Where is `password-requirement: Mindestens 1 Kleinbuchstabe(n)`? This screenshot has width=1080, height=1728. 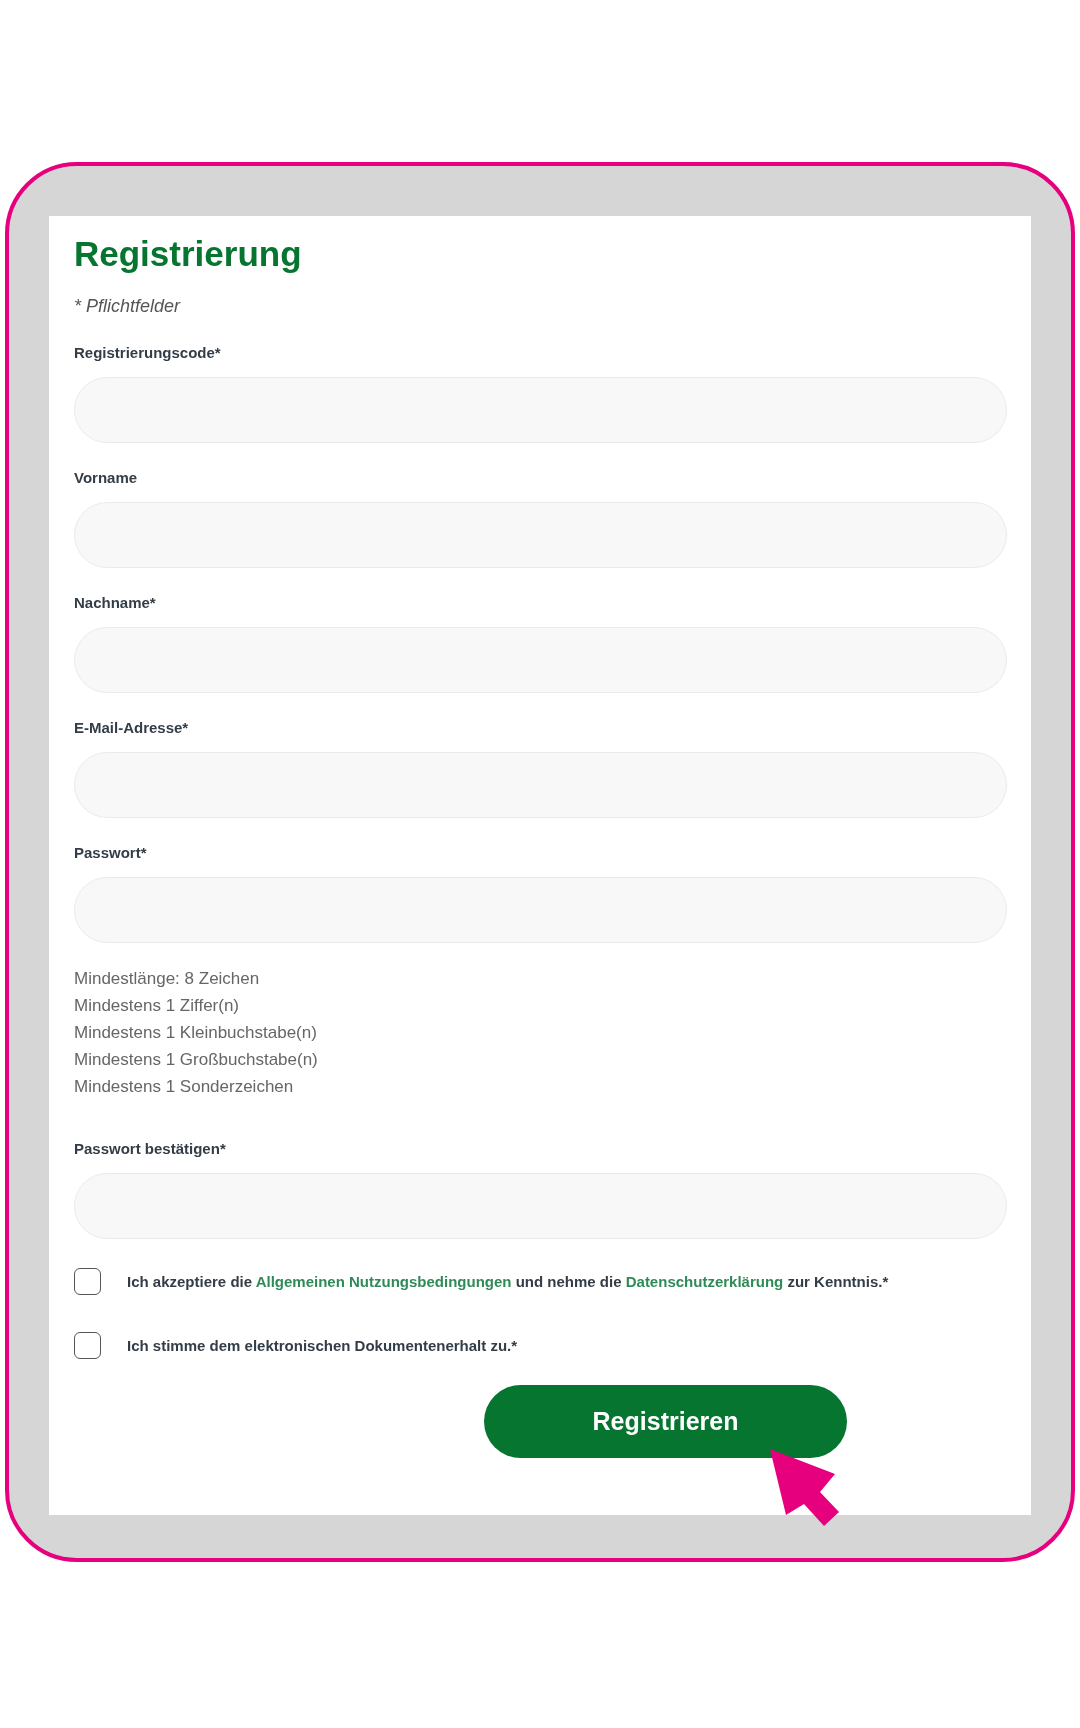
password-requirement: Mindestens 1 Kleinbuchstabe(n) is located at coordinates (195, 1033).